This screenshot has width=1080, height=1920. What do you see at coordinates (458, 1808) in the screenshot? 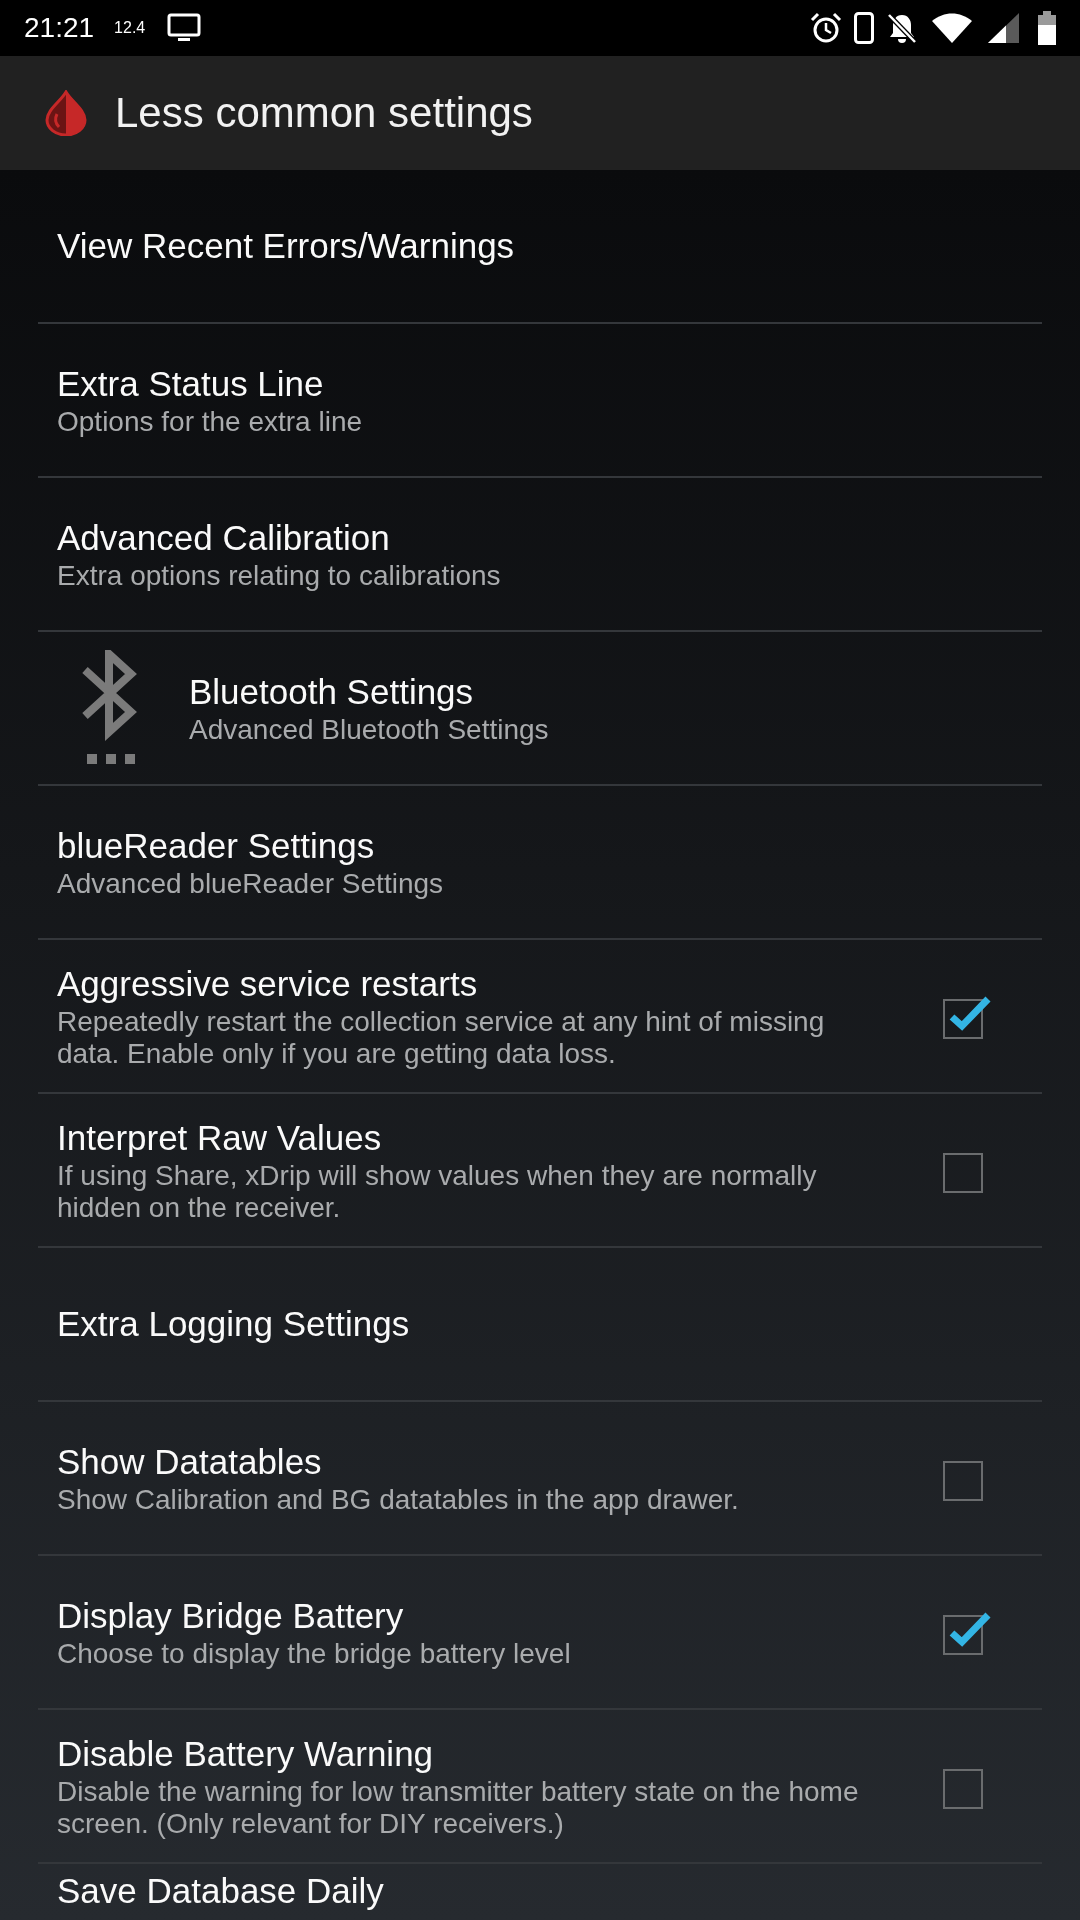
I see `setting-summary: Disable the warning for low transmitter battery state on the home screen. (Only relevant for DIY receivers.)` at bounding box center [458, 1808].